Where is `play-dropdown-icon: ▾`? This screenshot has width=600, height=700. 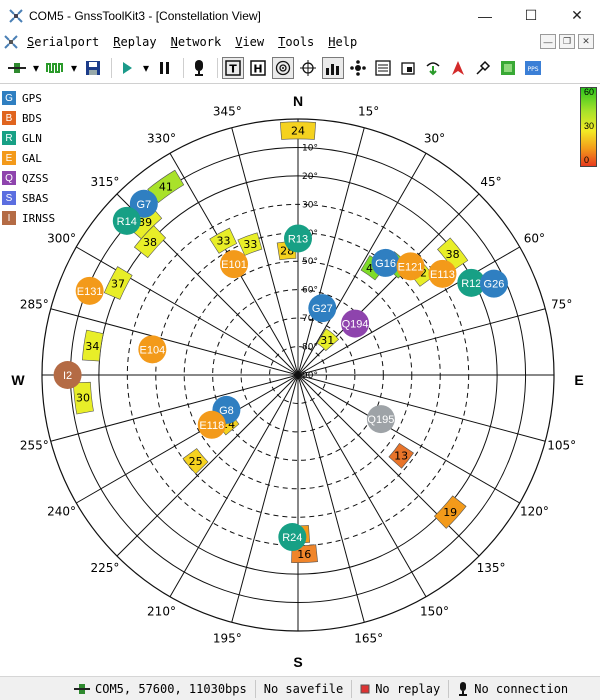
play-dropdown-icon: ▾ is located at coordinates (146, 68).